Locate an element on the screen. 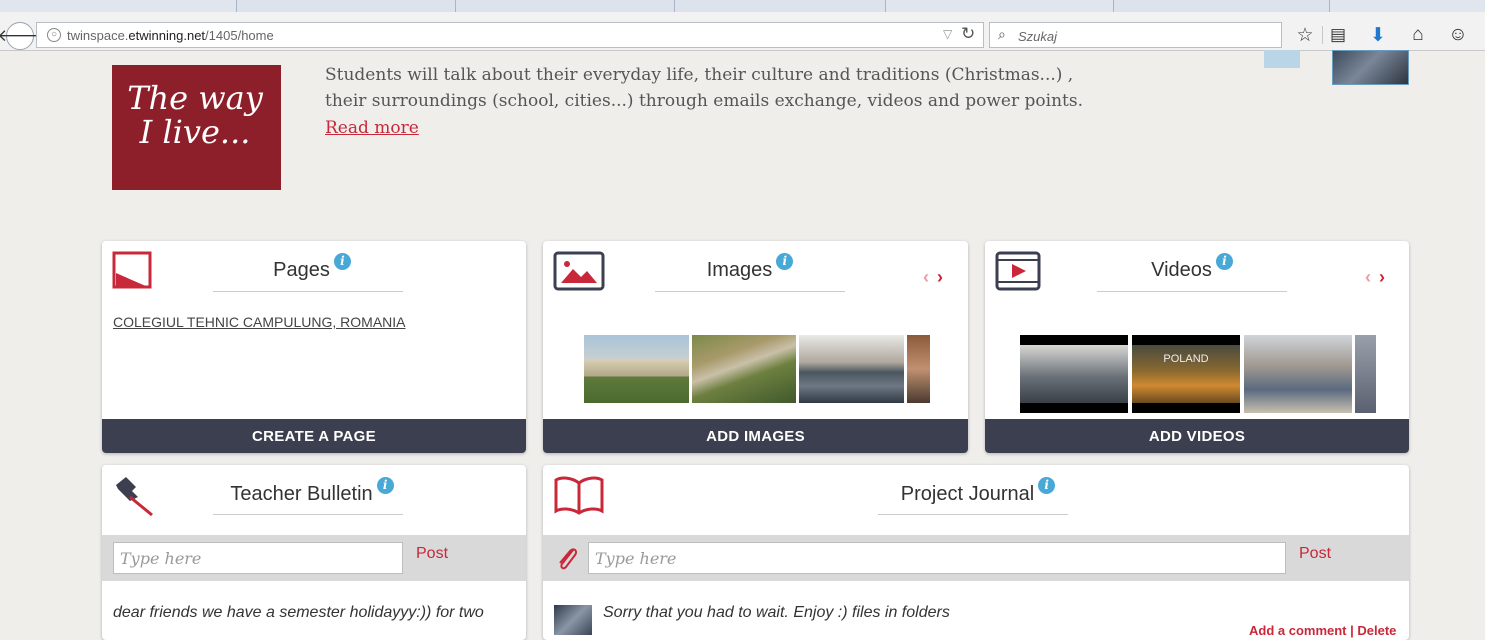 Image resolution: width=1485 pixels, height=640 pixels. teacher-bulletin-title: Teacher Bulletin i is located at coordinates (312, 491).